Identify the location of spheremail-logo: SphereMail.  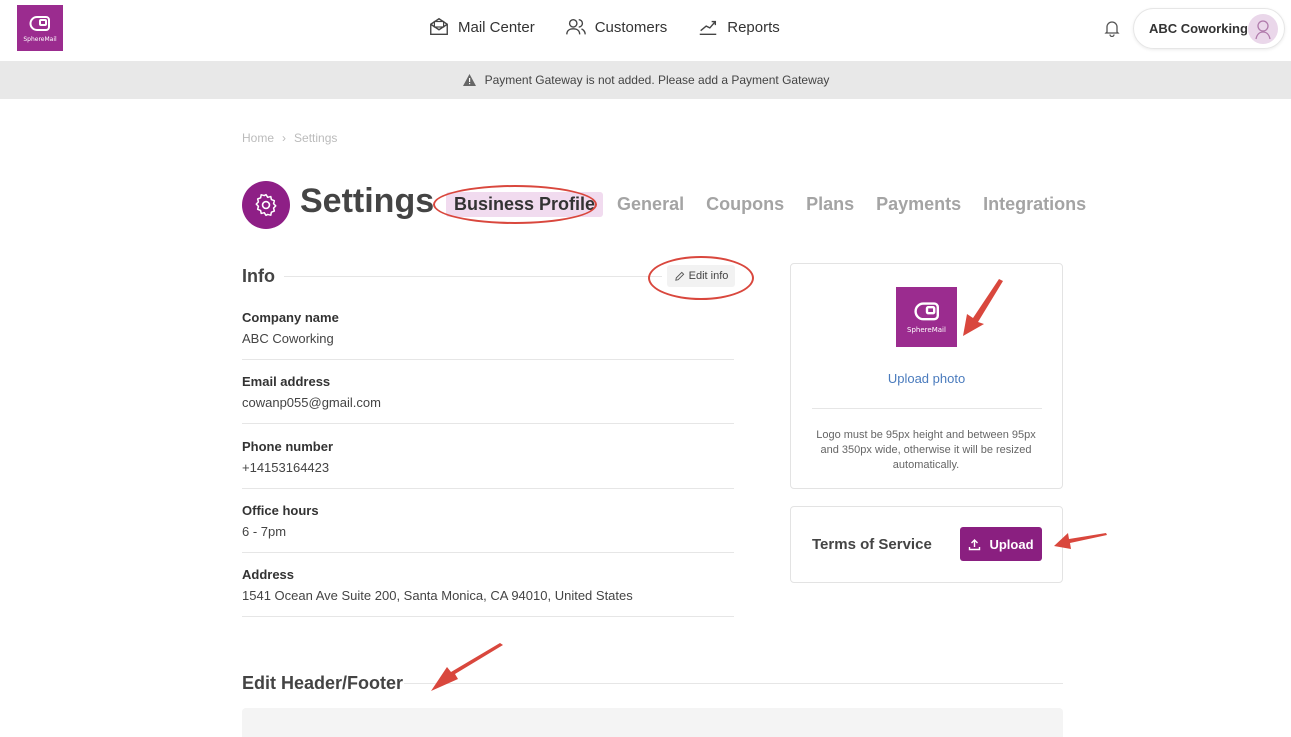
(40, 28).